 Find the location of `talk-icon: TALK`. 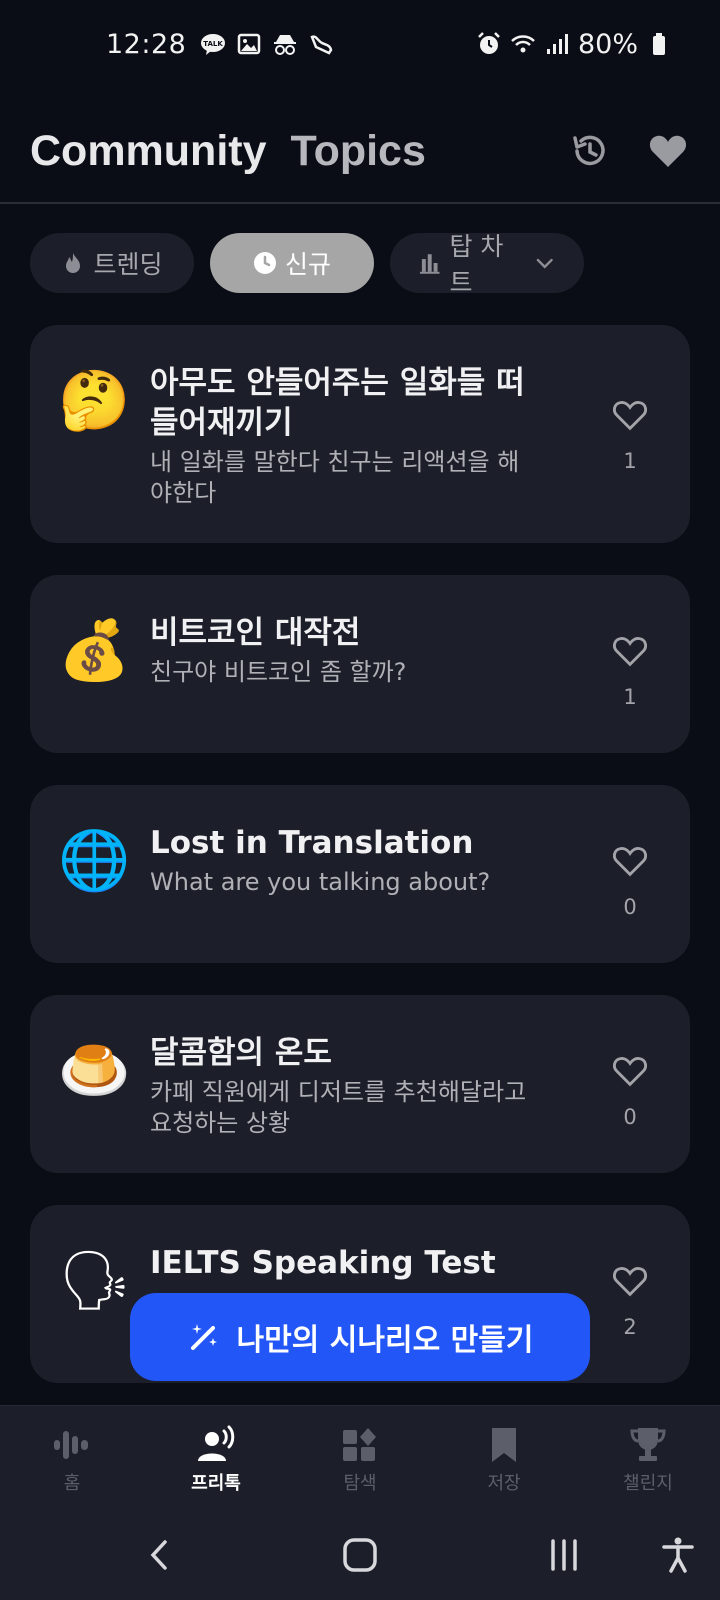

talk-icon: TALK is located at coordinates (213, 44).